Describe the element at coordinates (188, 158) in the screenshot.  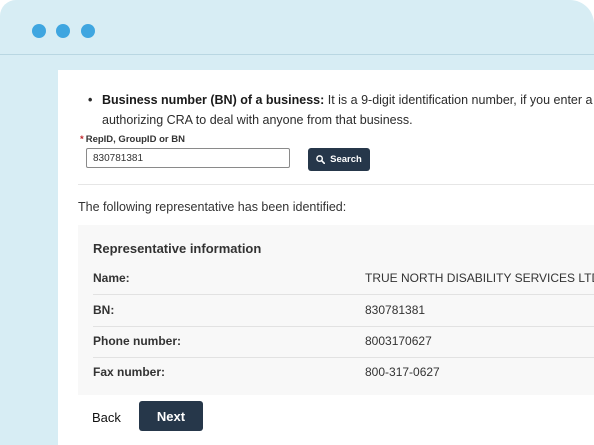
I see `repid-input` at that location.